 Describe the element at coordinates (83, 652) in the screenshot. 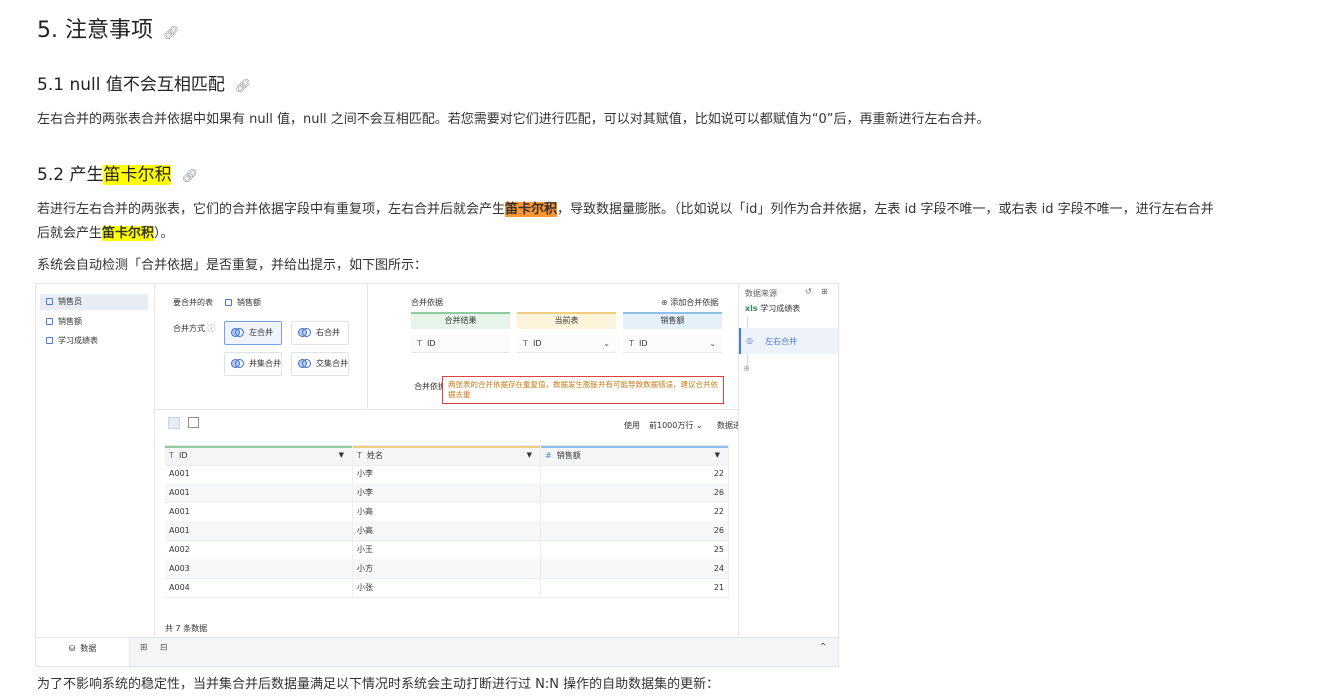

I see `data-tab: ⛁ 数据` at that location.